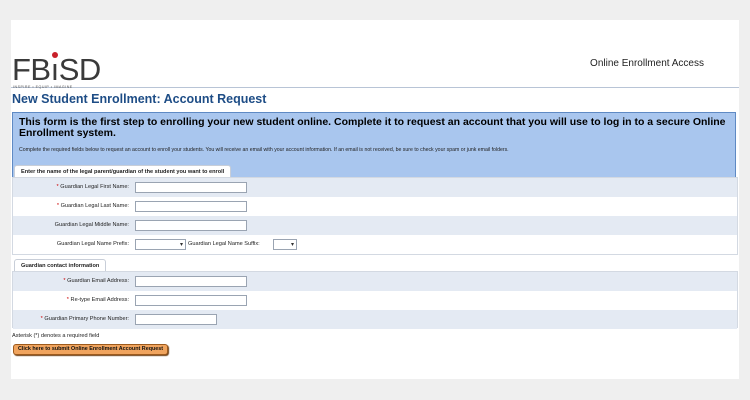 The width and height of the screenshot is (750, 400). Describe the element at coordinates (176, 319) in the screenshot. I see `phone-input` at that location.